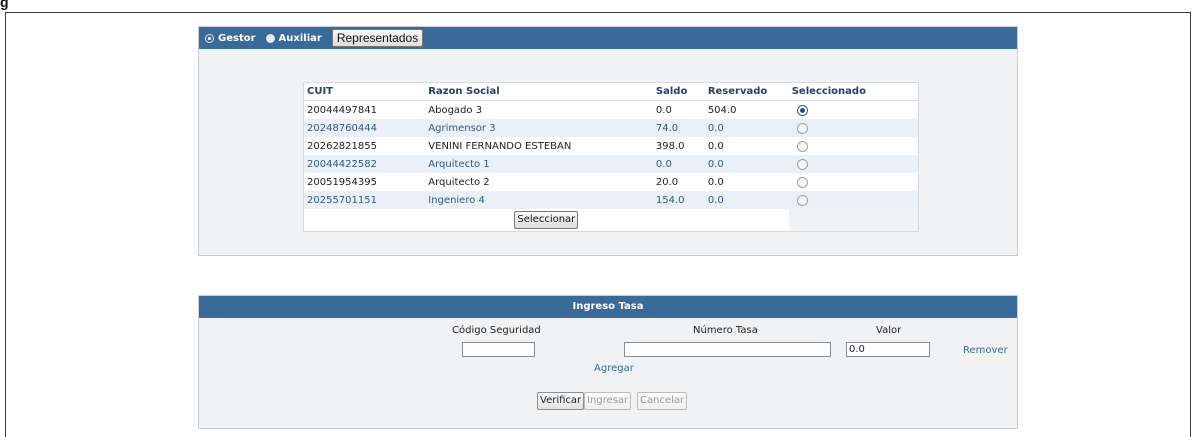 The width and height of the screenshot is (1198, 437). I want to click on select-button-cell: Seleccionar, so click(546, 220).